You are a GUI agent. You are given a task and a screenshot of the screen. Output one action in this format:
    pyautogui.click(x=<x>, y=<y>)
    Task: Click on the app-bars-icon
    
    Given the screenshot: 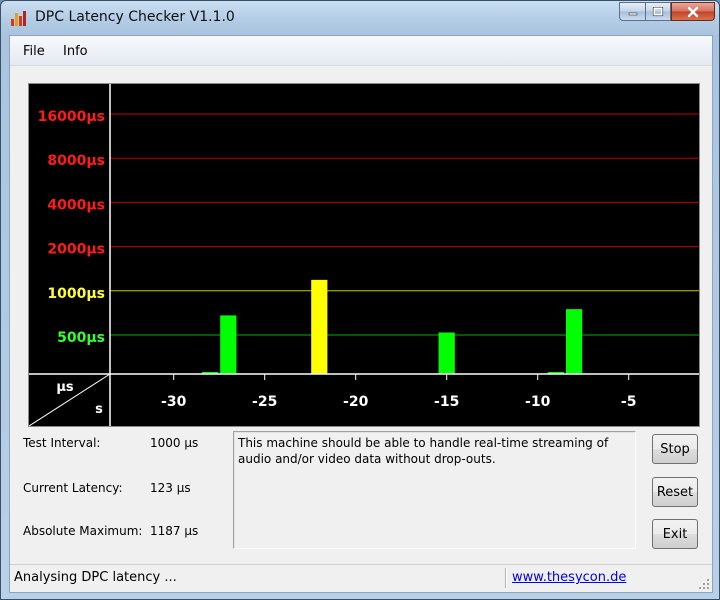 What is the action you would take?
    pyautogui.click(x=18, y=18)
    